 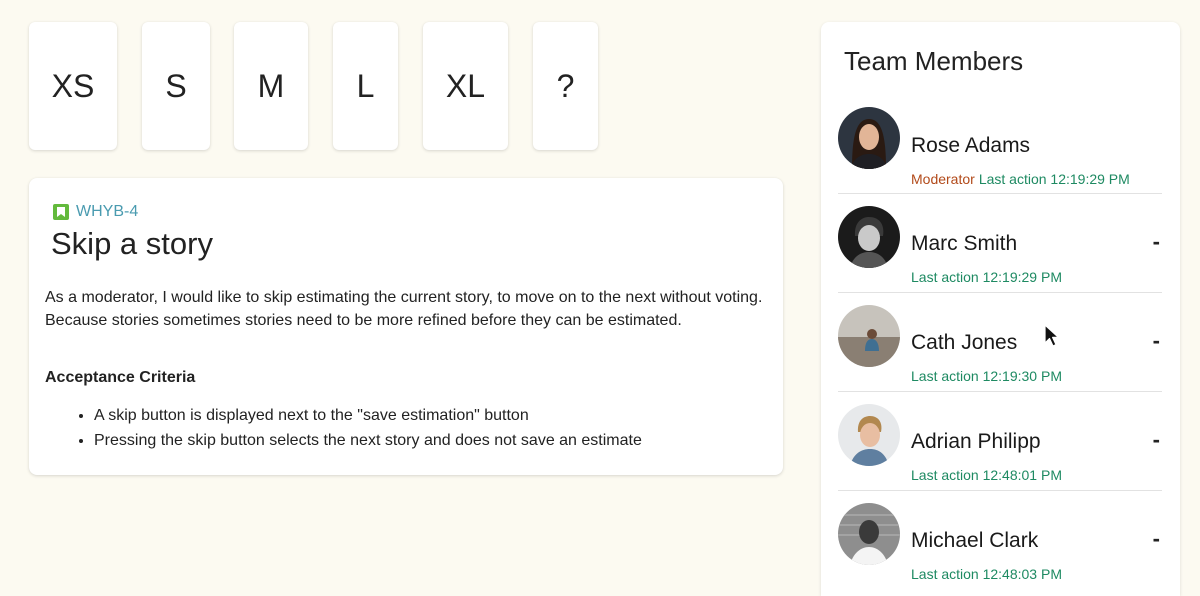 I want to click on member-name: Rose Adams, so click(x=971, y=145).